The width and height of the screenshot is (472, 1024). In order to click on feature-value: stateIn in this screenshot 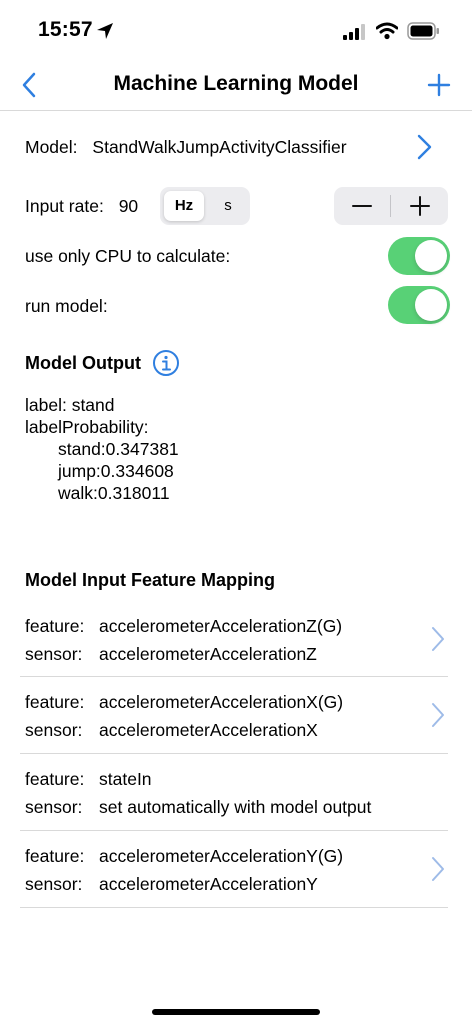, I will do `click(125, 779)`.